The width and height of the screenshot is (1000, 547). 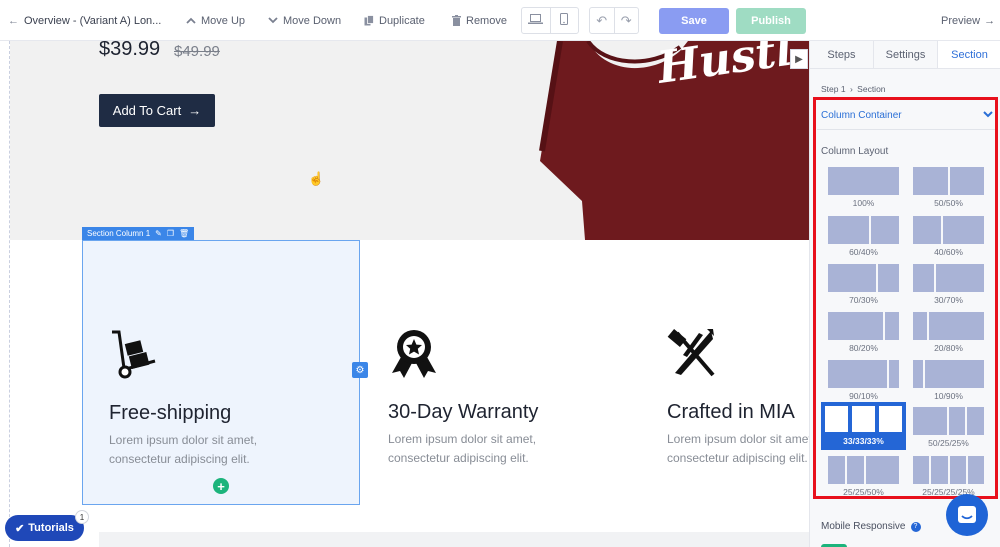 What do you see at coordinates (863, 203) in the screenshot?
I see `layout-option-label: 100%` at bounding box center [863, 203].